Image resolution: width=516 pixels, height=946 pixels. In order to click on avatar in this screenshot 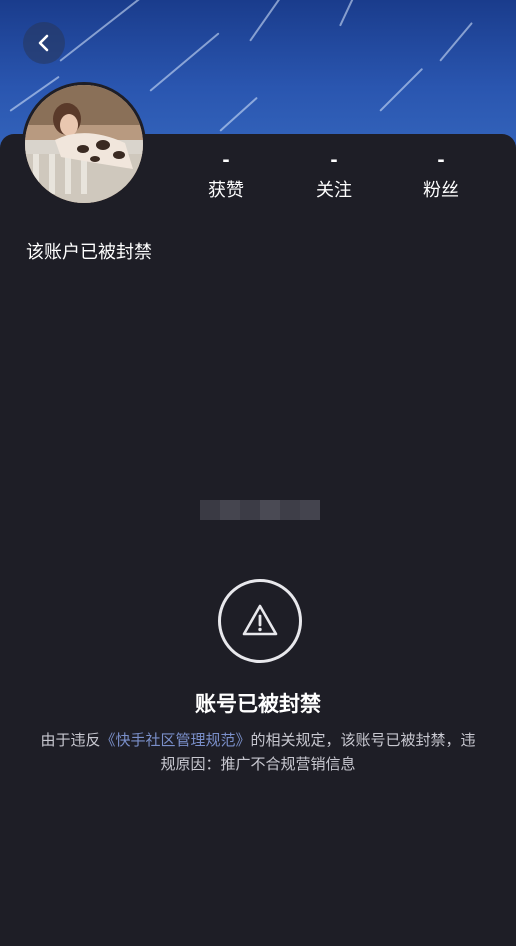, I will do `click(84, 144)`.